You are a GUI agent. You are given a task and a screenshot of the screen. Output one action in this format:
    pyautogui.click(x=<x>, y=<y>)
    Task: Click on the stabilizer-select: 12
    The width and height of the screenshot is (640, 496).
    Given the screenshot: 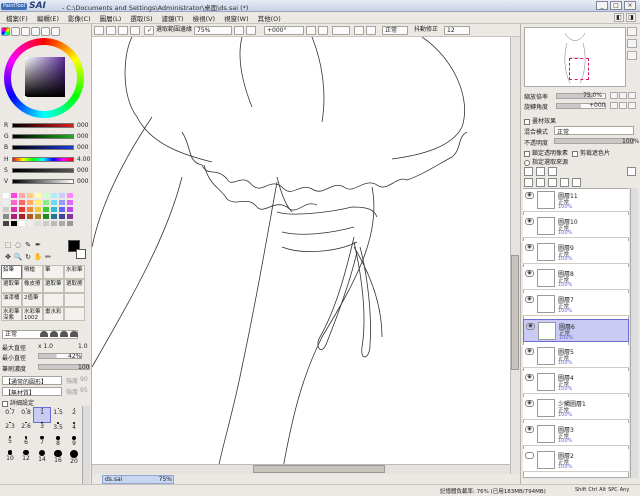 What is the action you would take?
    pyautogui.click(x=457, y=30)
    